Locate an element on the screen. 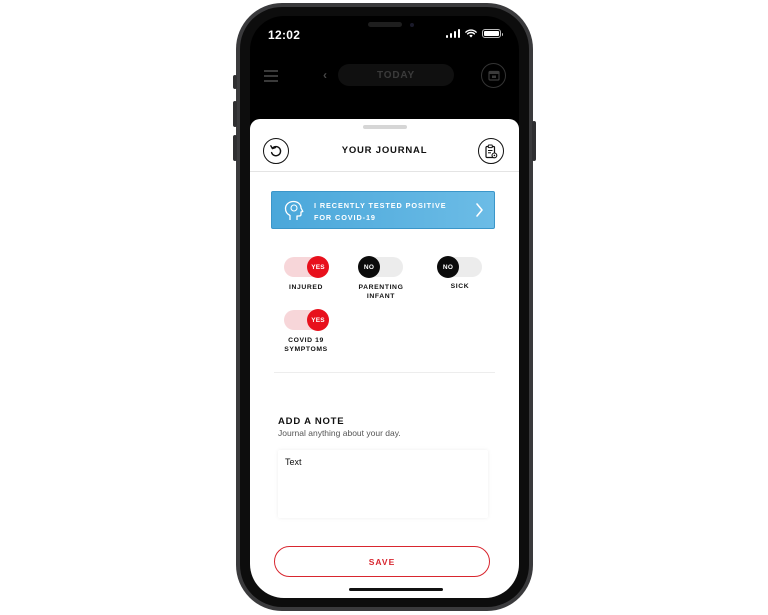 Image resolution: width=768 pixels, height=615 pixels. toggle-label: SICK is located at coordinates (460, 287).